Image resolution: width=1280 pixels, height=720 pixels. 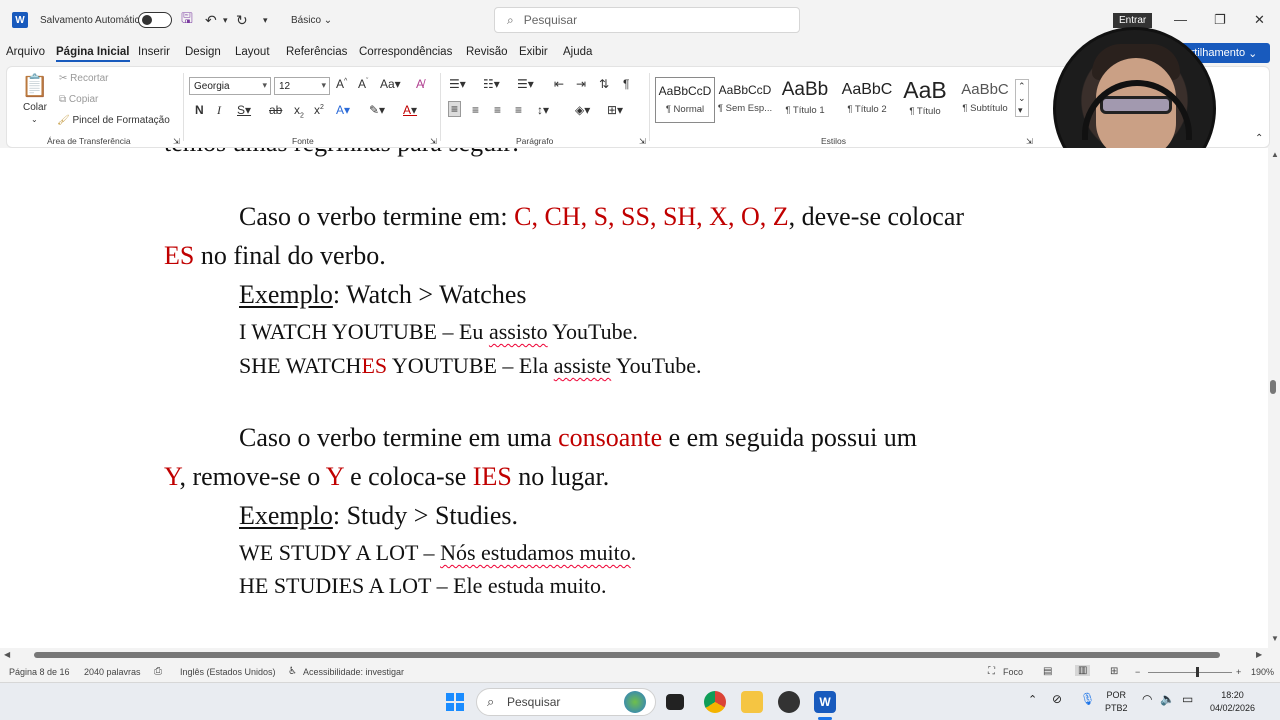 What do you see at coordinates (199, 110) in the screenshot?
I see `bold-icon: N` at bounding box center [199, 110].